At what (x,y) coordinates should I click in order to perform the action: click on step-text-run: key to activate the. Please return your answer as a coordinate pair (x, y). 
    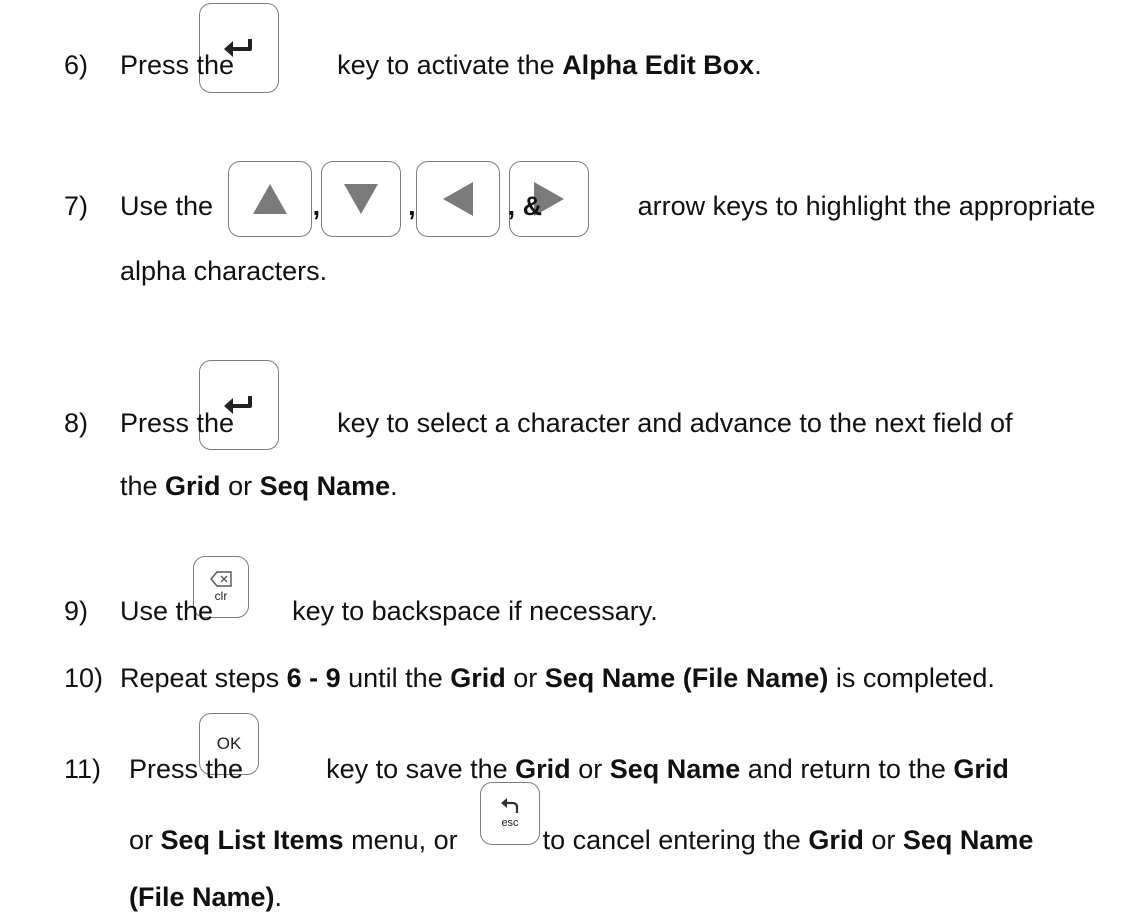
    Looking at the image, I should click on (446, 65).